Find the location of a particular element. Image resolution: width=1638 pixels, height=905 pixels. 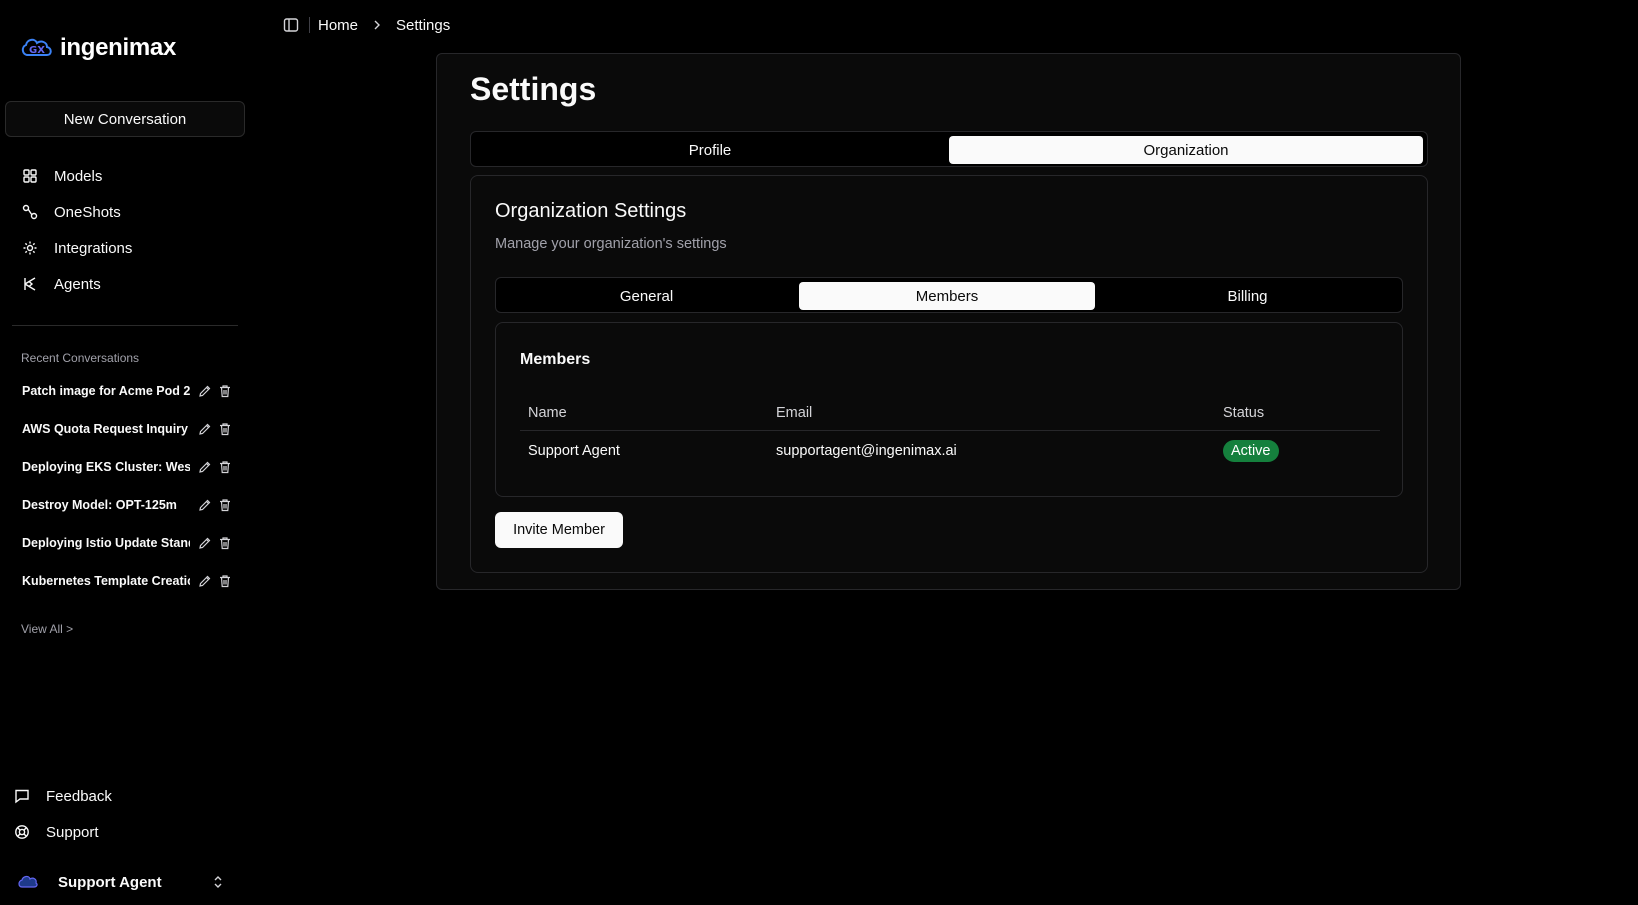

member-name: Support Agent is located at coordinates (574, 451).